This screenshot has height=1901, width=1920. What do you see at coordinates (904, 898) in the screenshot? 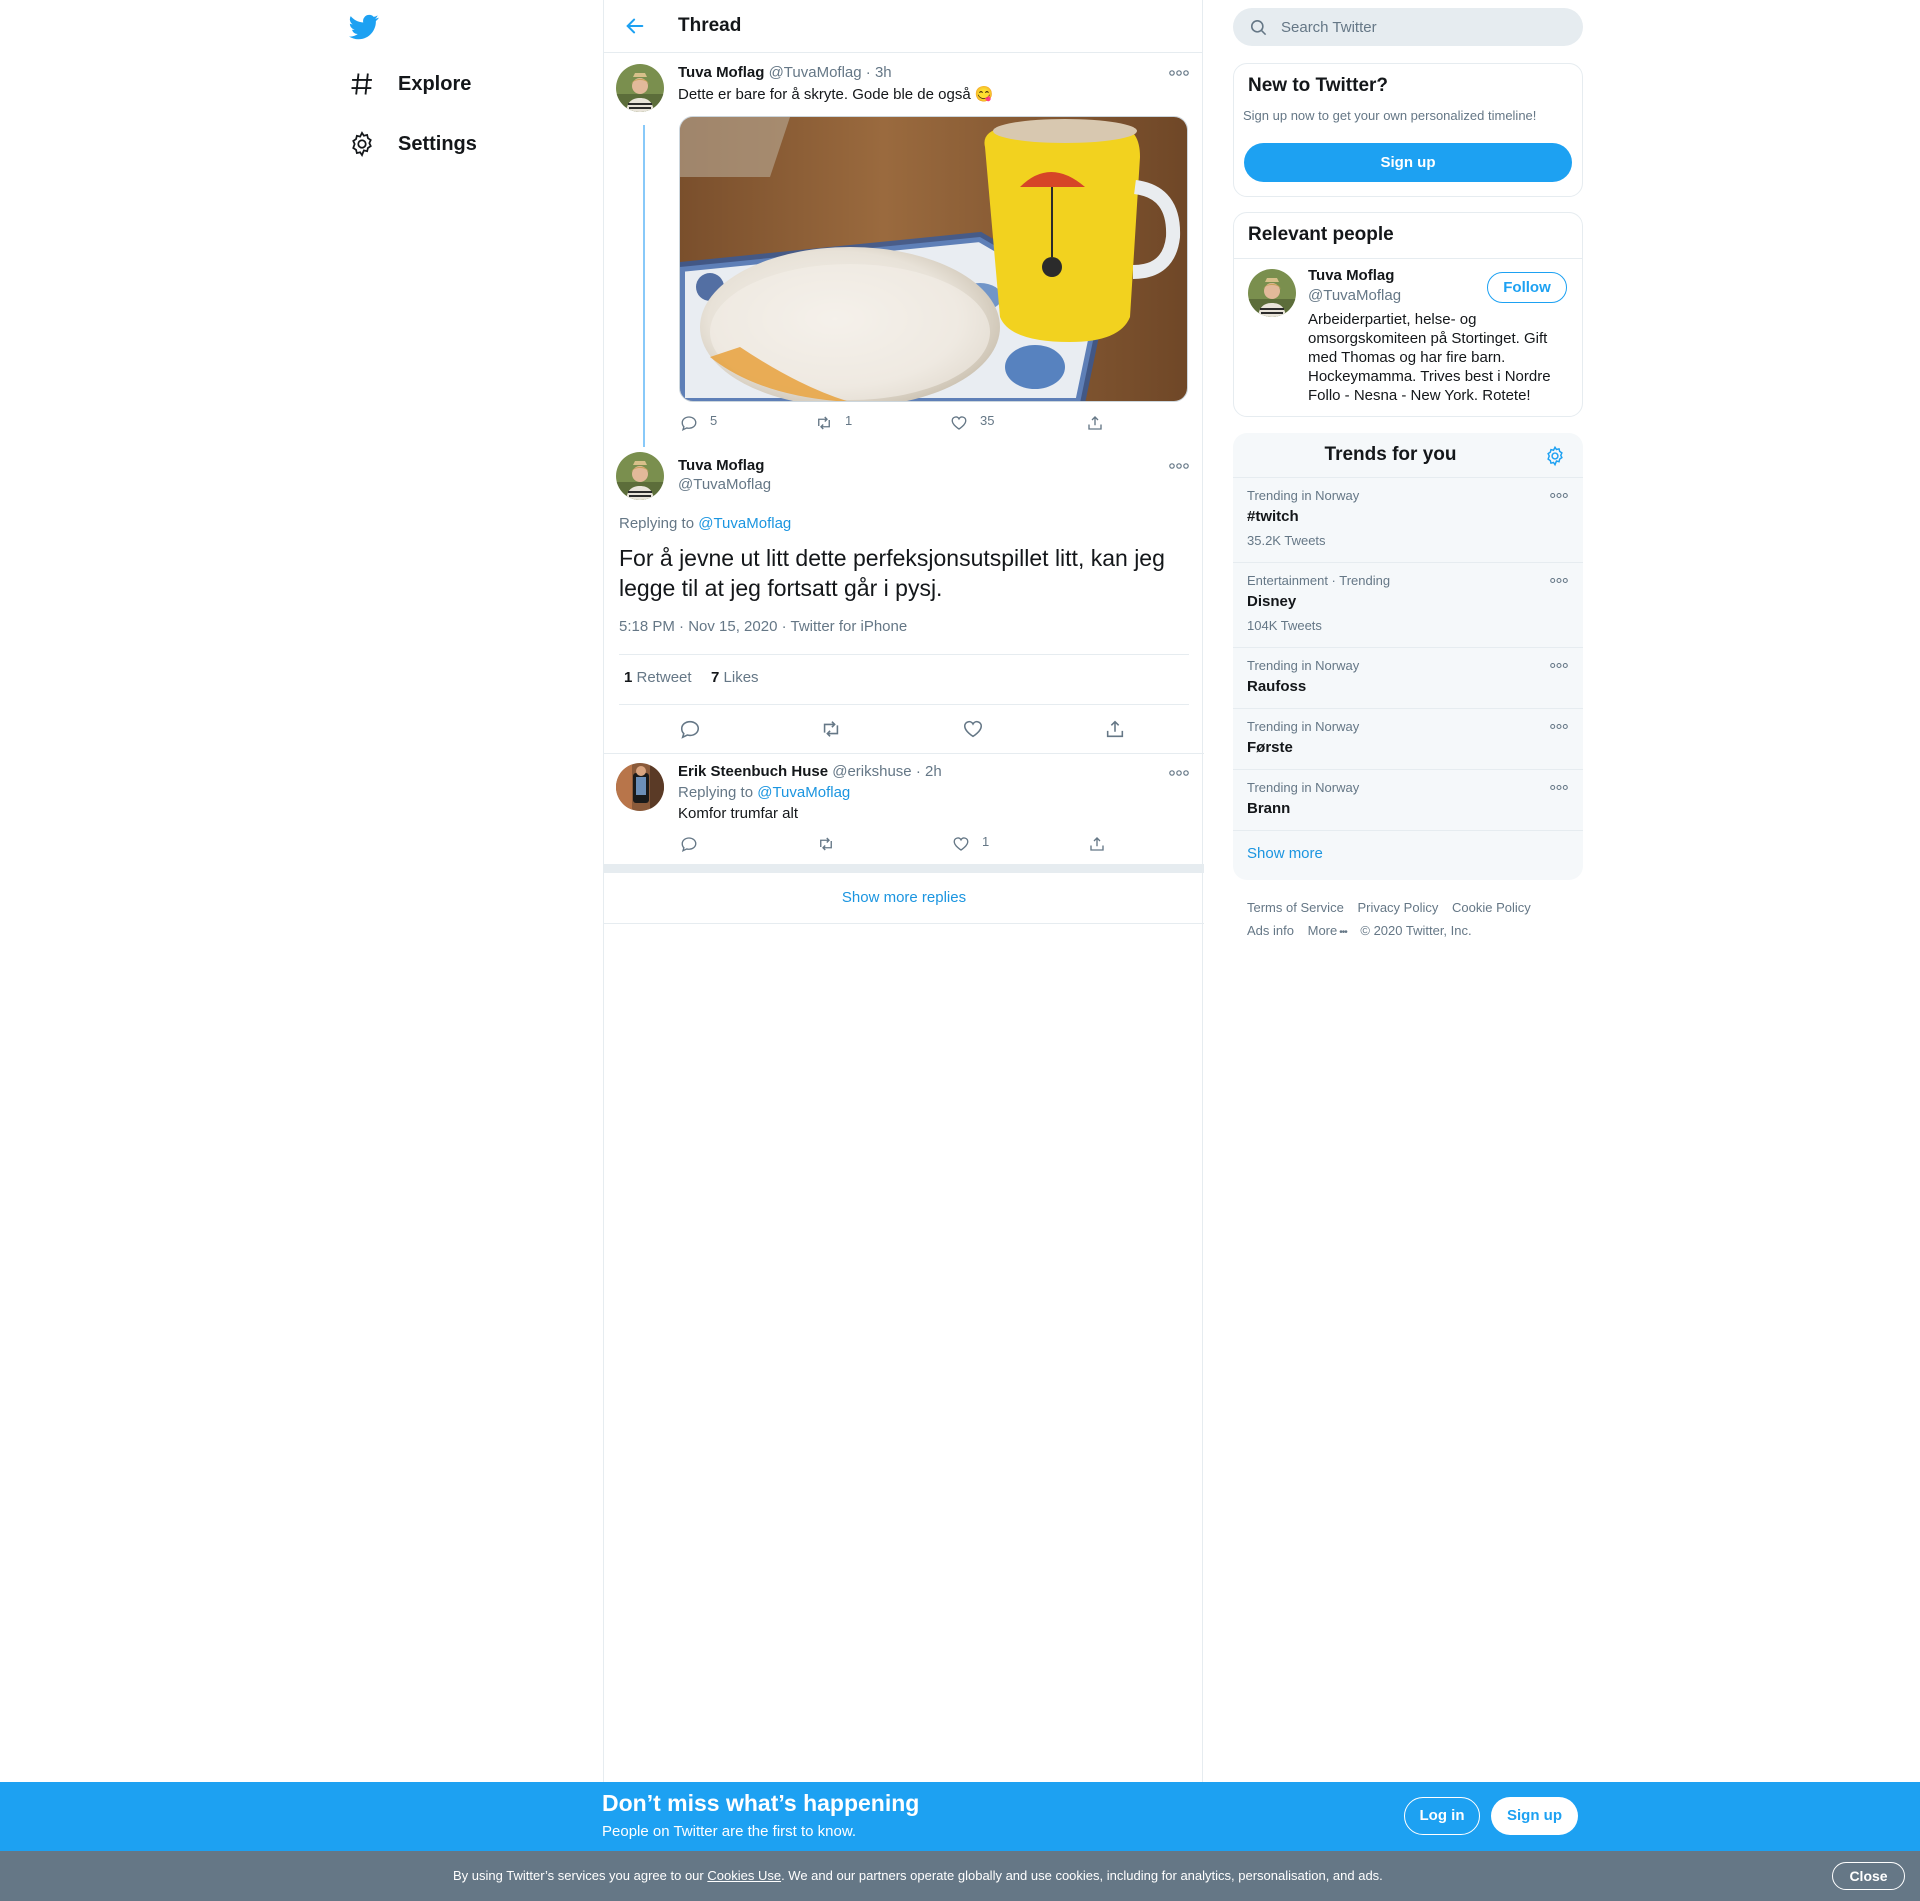
I see `show-more-replies-link: Show more replies` at bounding box center [904, 898].